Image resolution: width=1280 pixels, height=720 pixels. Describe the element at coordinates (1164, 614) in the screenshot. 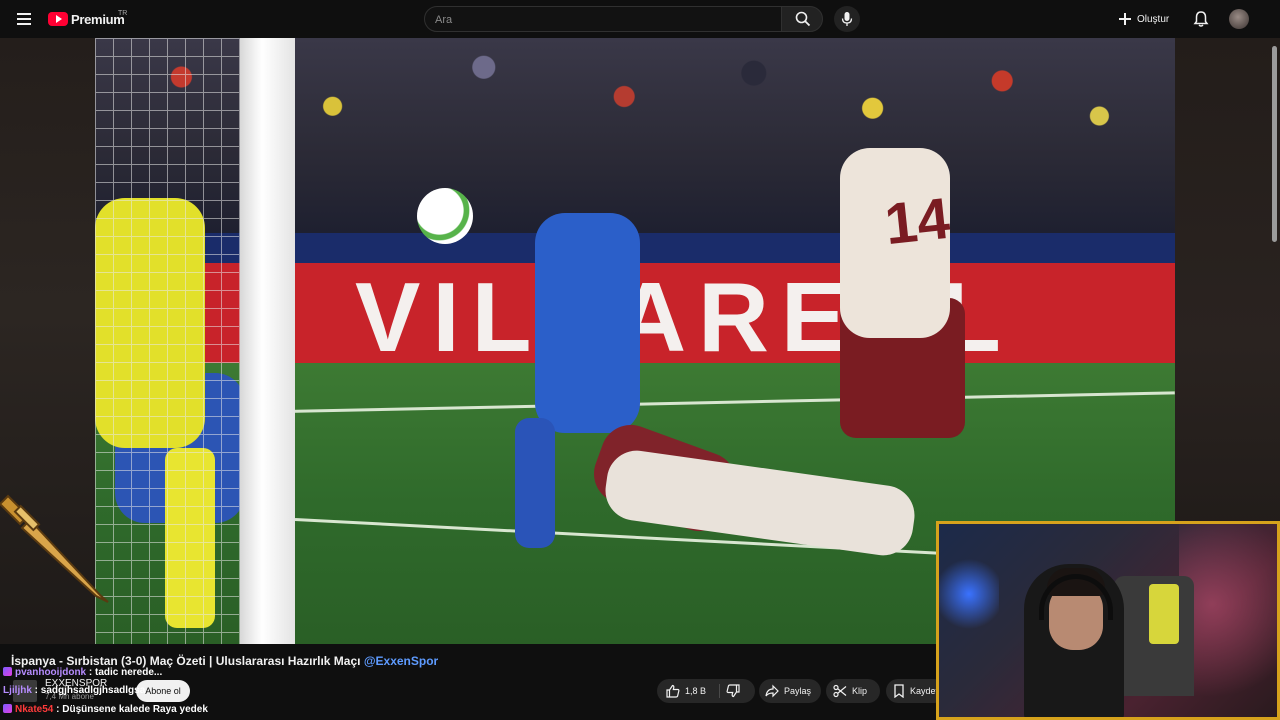

I see `gaming-chair-accent` at that location.